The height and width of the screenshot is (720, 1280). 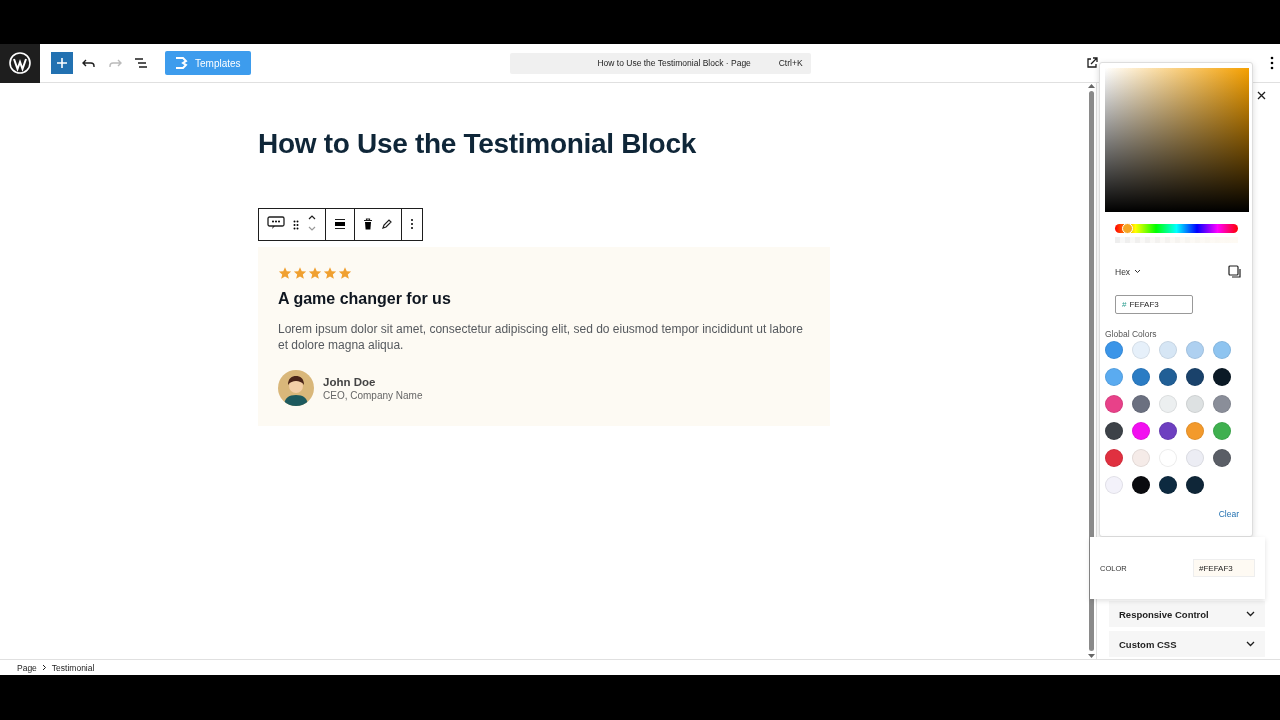 What do you see at coordinates (296, 388) in the screenshot?
I see `avatar` at bounding box center [296, 388].